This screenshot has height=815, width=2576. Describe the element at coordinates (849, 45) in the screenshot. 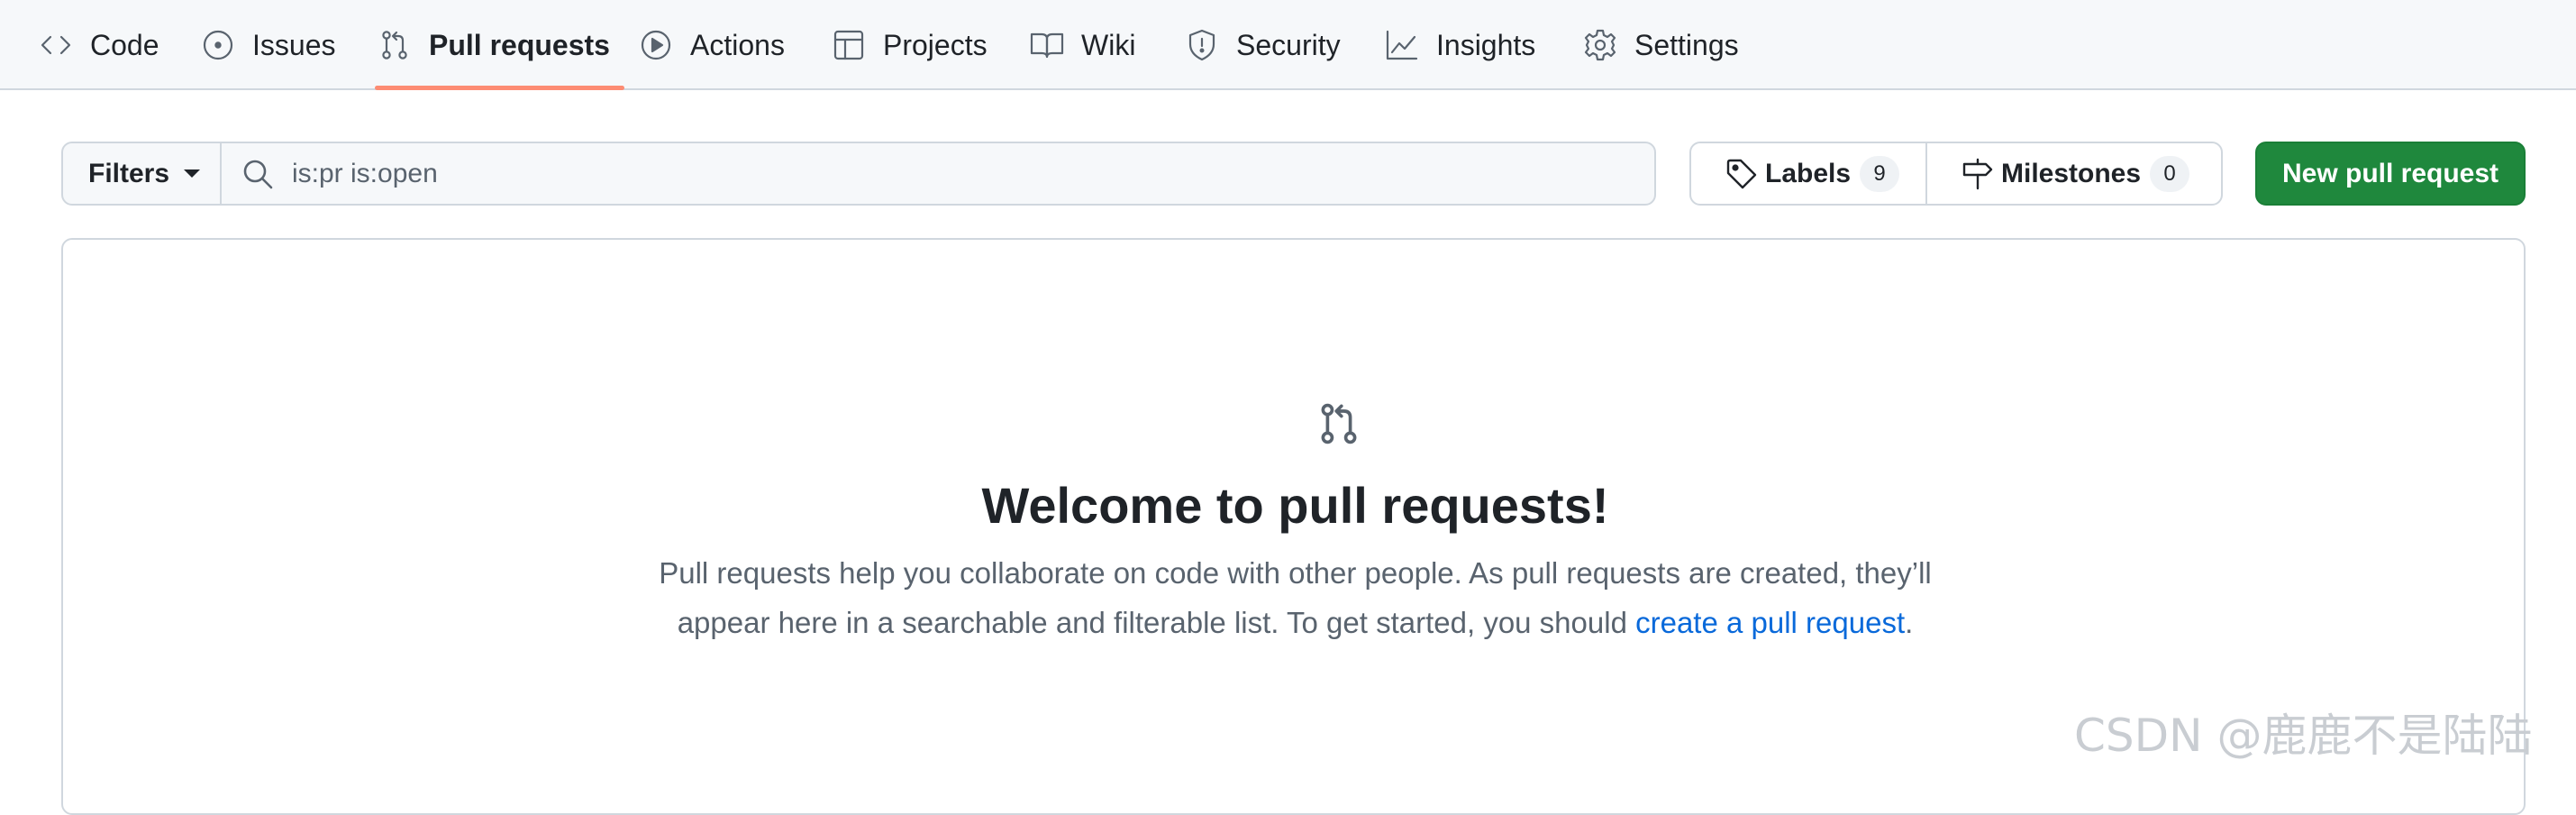

I see `table-icon` at that location.